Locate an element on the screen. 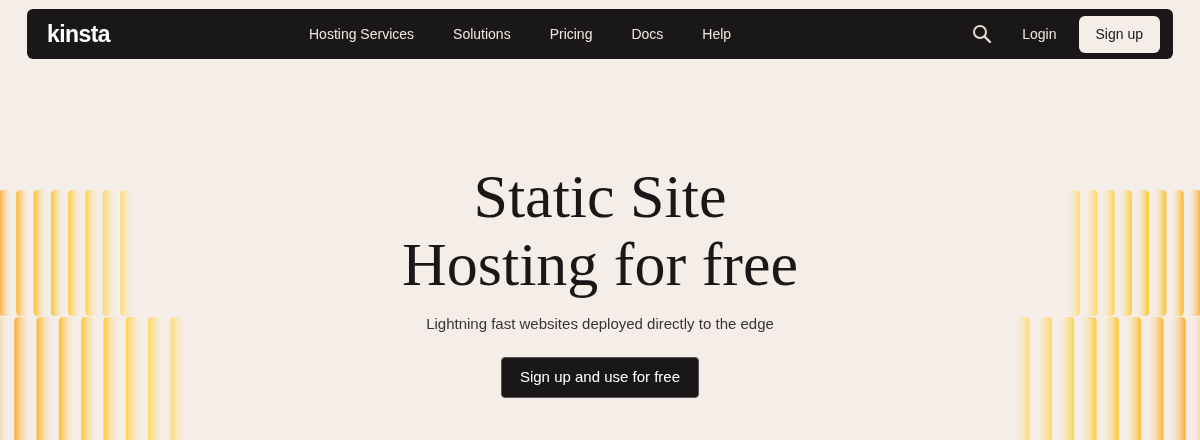 This screenshot has width=1200, height=440. hero-subtitle: Lightning fast websites deployed directly to the edge is located at coordinates (600, 324).